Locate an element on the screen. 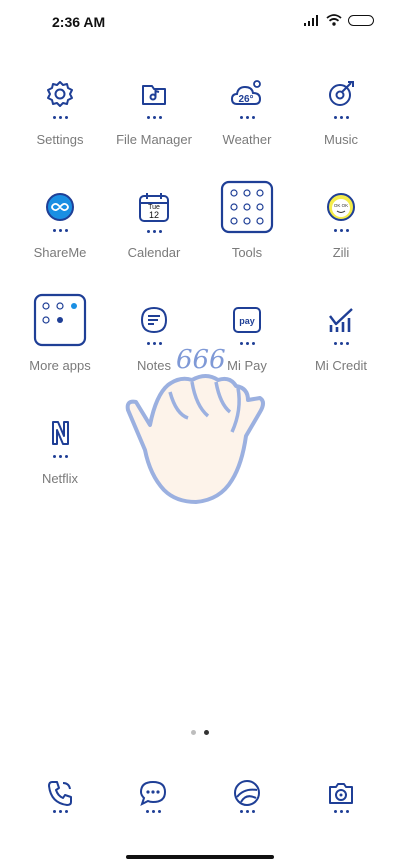  app-tools-folder: Tools is located at coordinates (247, 216).